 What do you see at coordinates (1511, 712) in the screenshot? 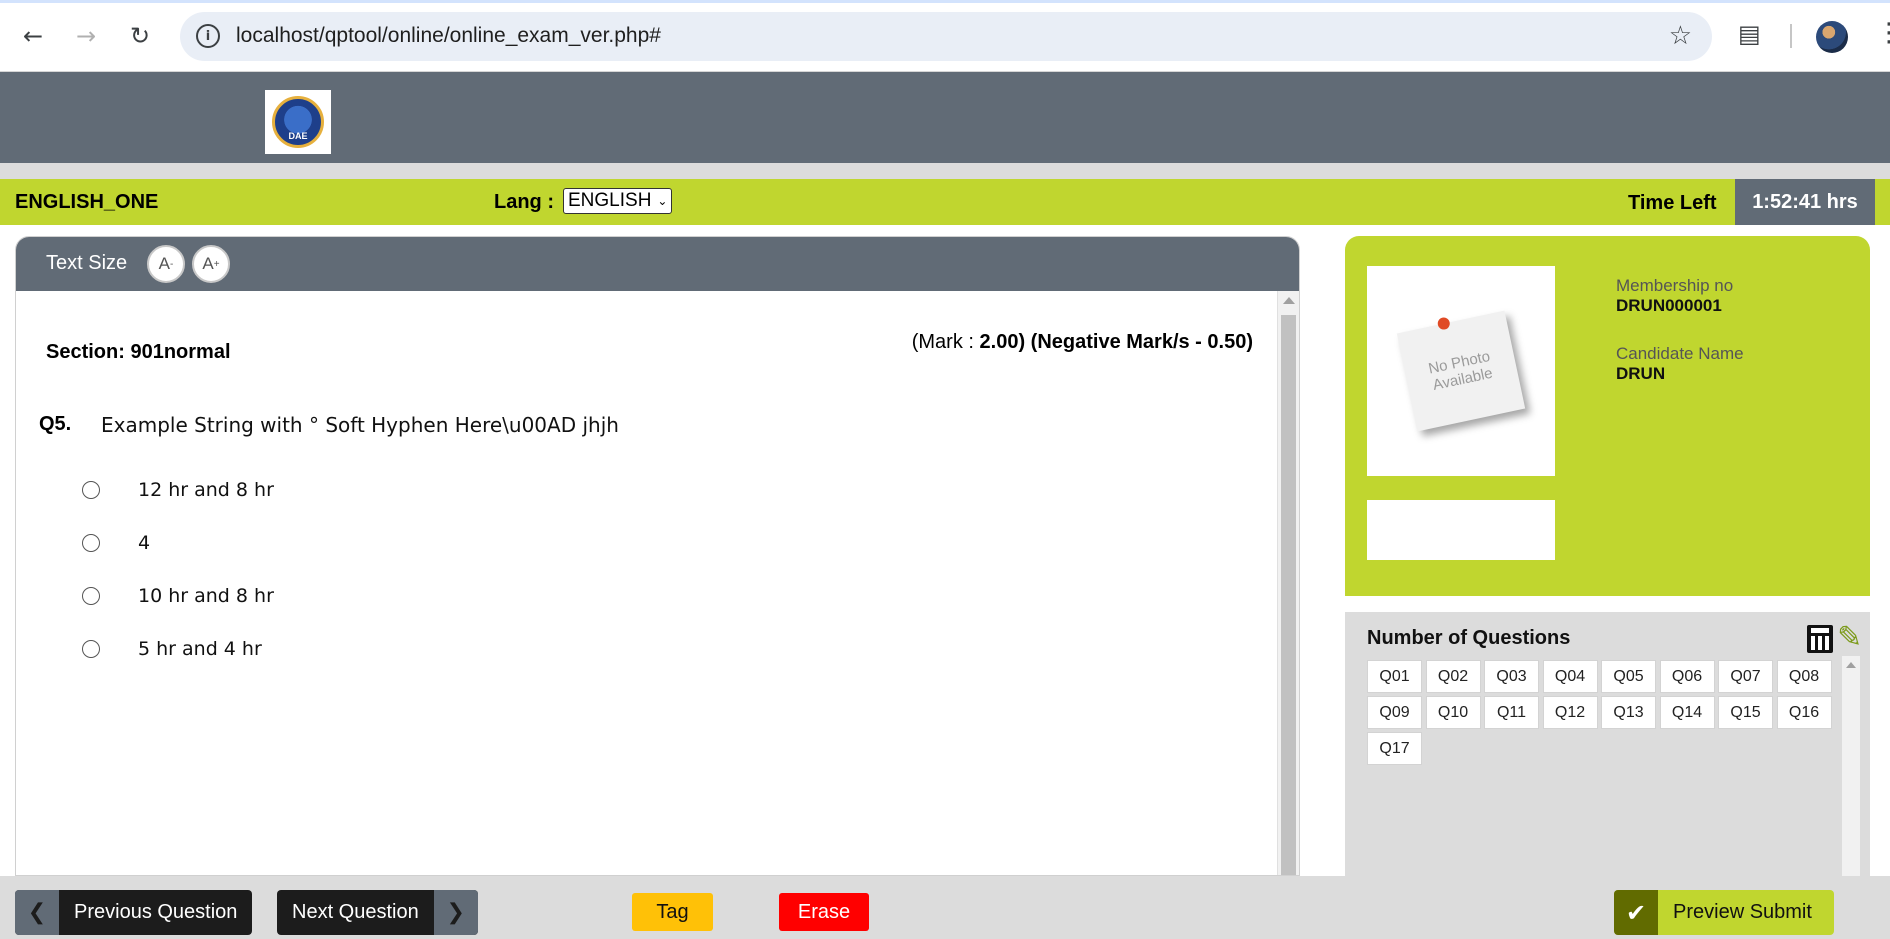
I see `question-button: Q11` at bounding box center [1511, 712].